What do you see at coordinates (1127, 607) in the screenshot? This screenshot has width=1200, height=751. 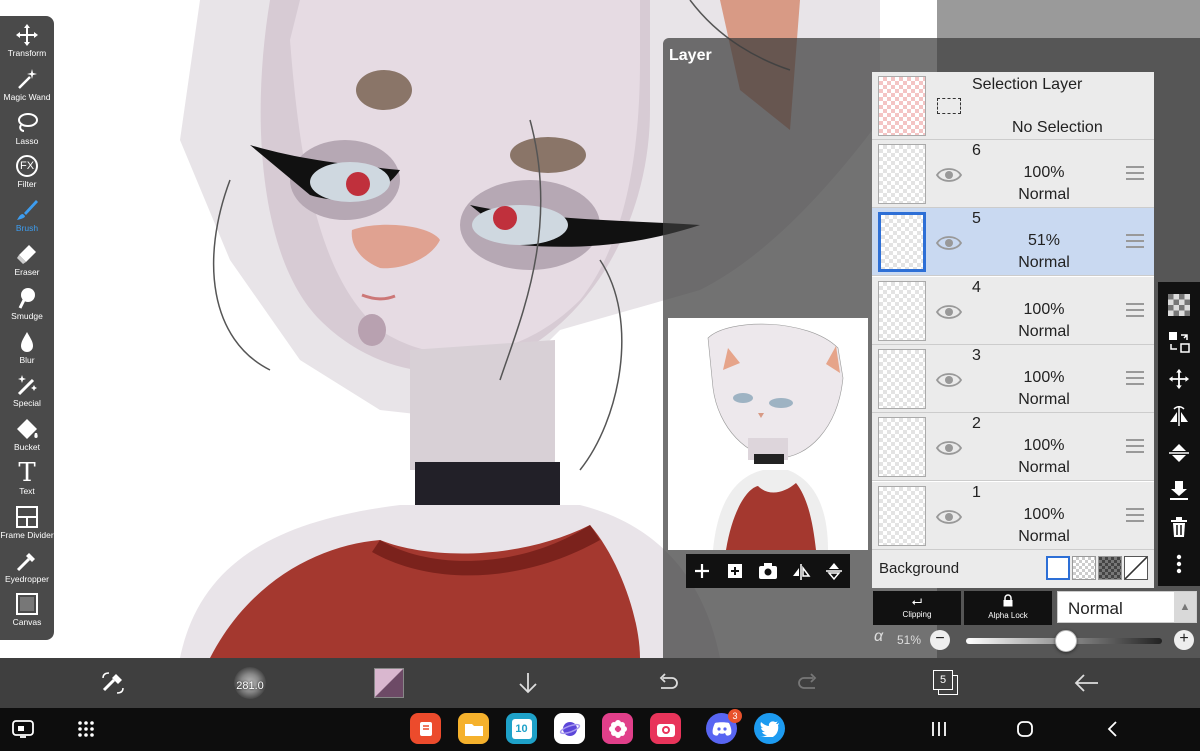 I see `blend-mode-select: Normal ▲` at bounding box center [1127, 607].